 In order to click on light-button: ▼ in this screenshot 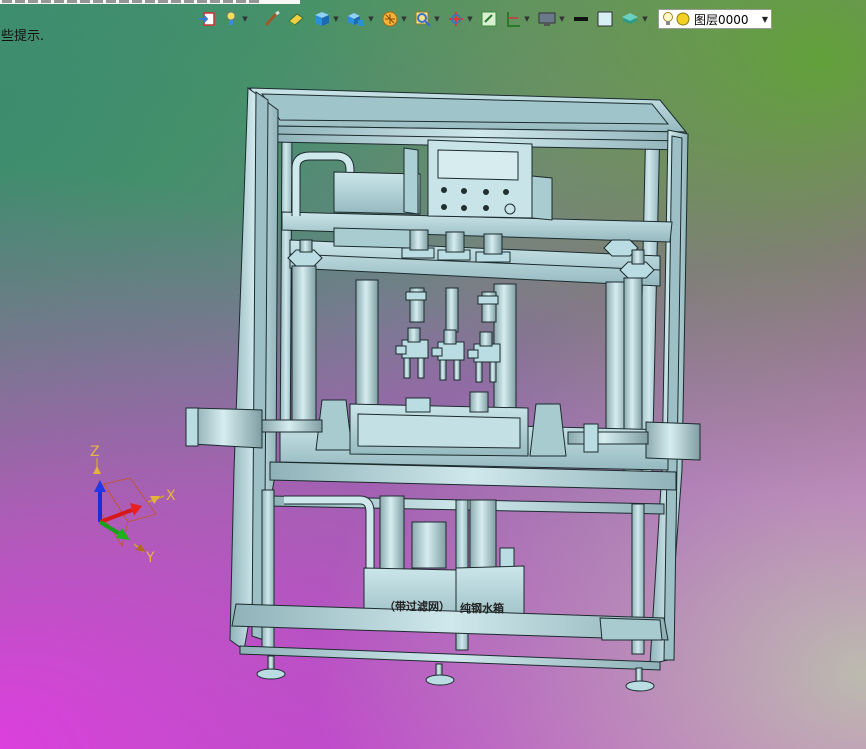, I will do `click(235, 19)`.